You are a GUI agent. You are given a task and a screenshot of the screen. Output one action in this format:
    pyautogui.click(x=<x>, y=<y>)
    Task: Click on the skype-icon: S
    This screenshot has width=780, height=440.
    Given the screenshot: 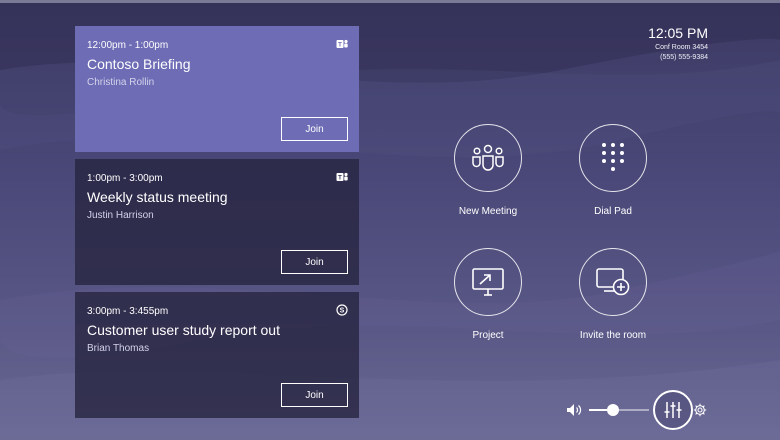 What is the action you would take?
    pyautogui.click(x=342, y=310)
    